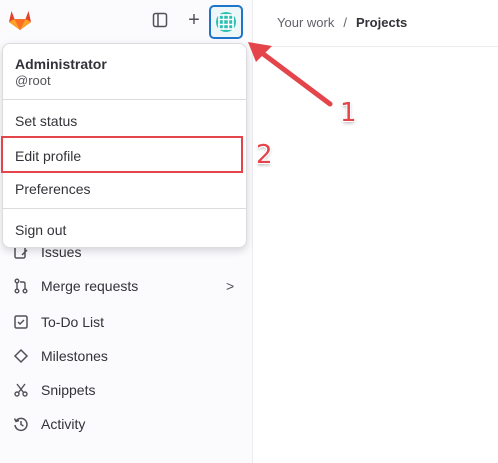 The image size is (498, 463). Describe the element at coordinates (20, 20) in the screenshot. I see `gitlab-logo-icon` at that location.